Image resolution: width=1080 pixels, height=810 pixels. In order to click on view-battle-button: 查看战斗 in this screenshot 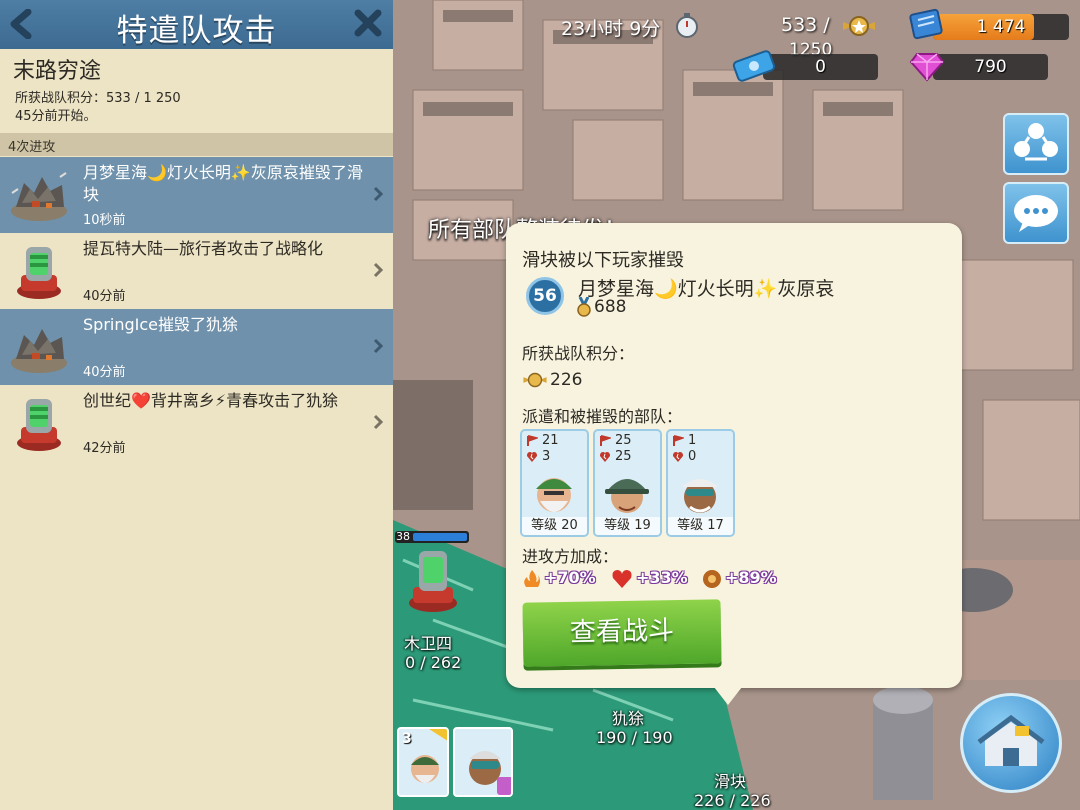, I will do `click(622, 633)`.